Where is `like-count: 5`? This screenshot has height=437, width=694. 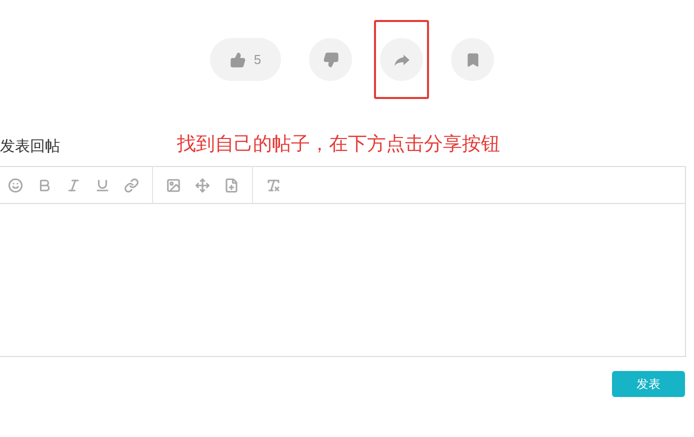 like-count: 5 is located at coordinates (258, 59).